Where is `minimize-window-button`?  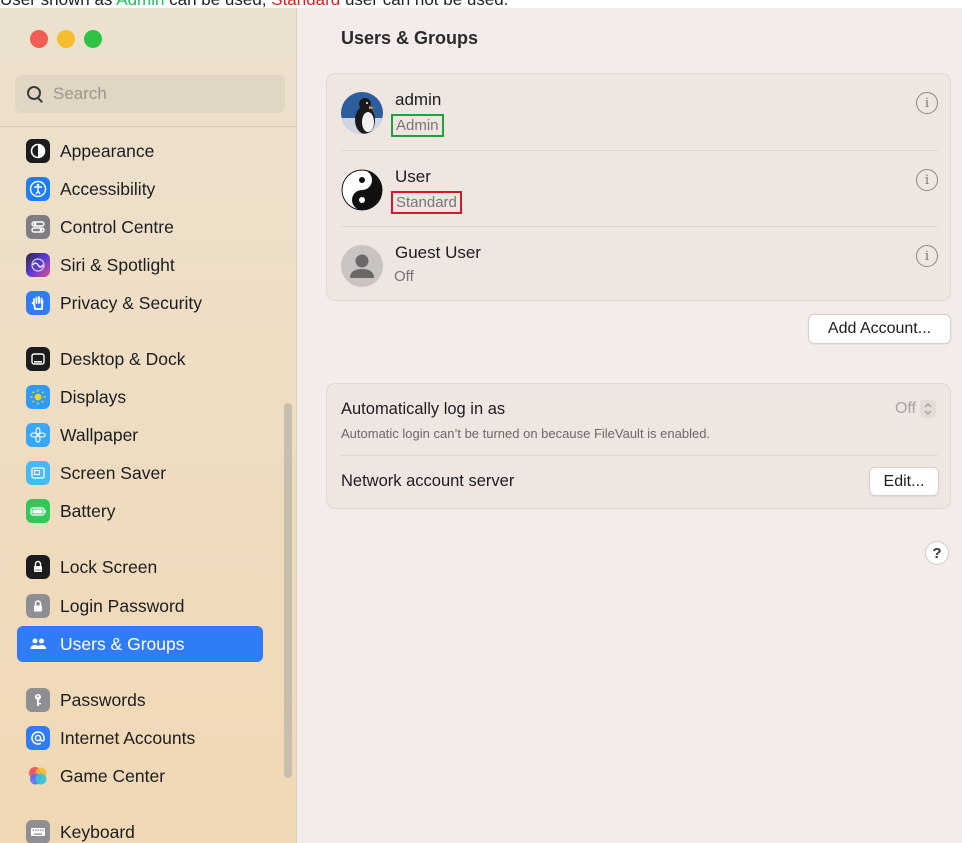
minimize-window-button is located at coordinates (66, 39).